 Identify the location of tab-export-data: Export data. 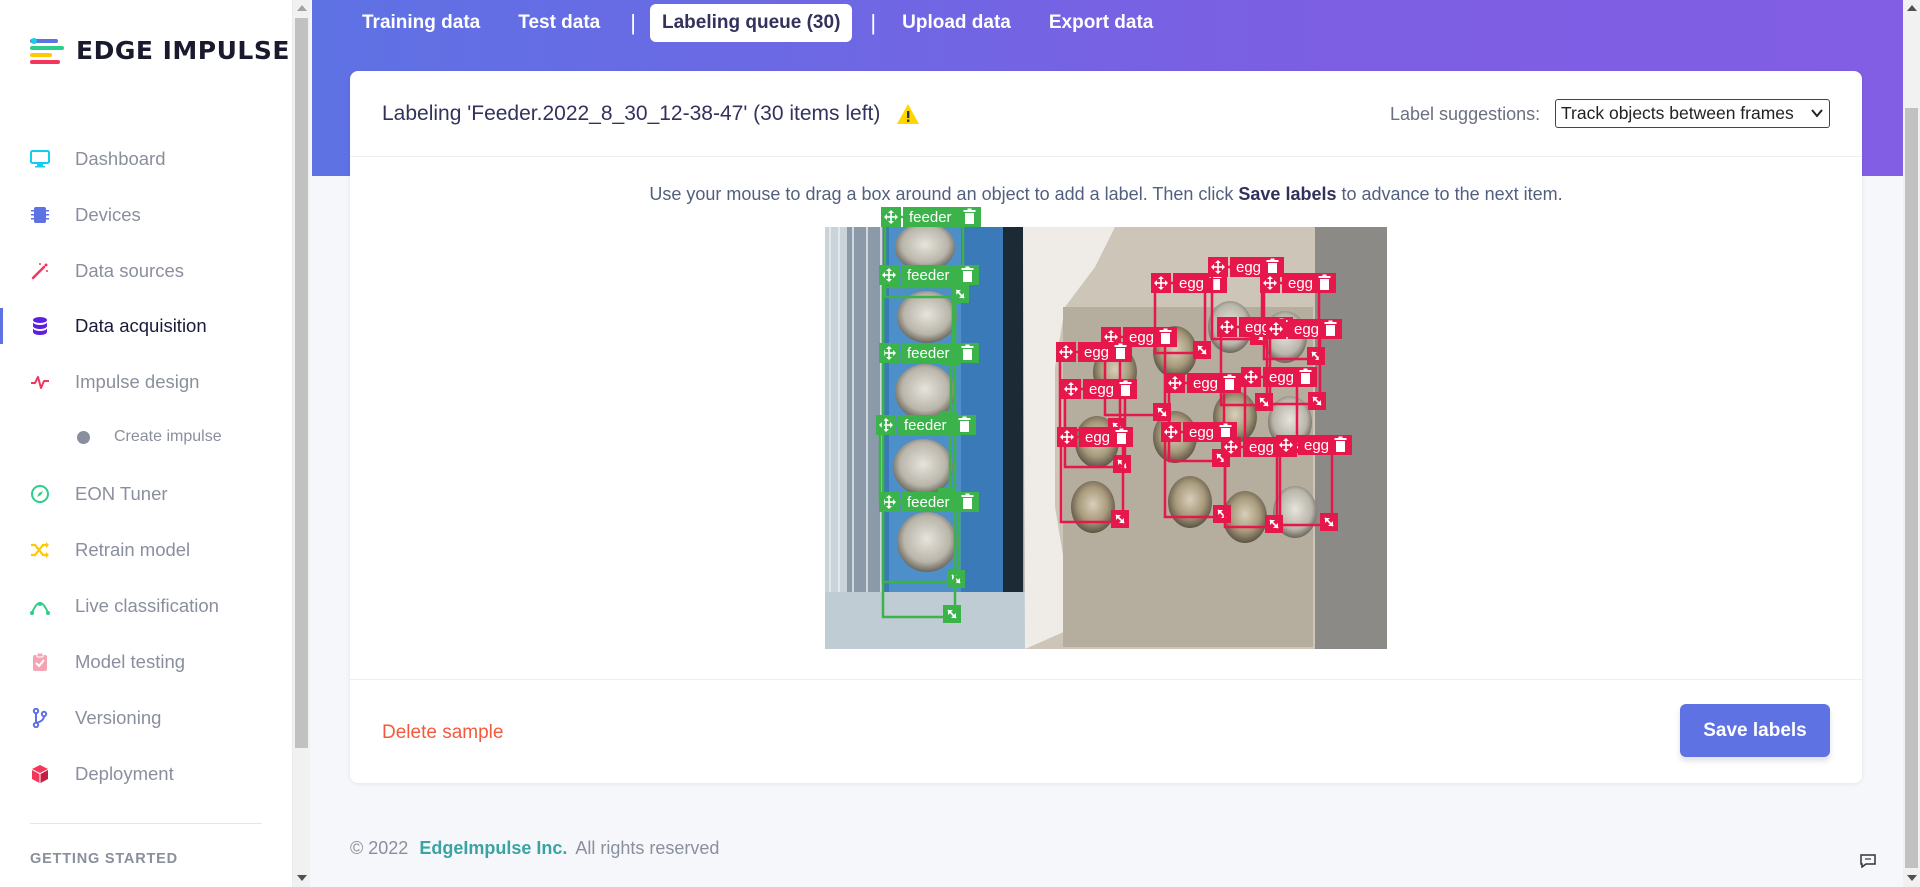
(1101, 23).